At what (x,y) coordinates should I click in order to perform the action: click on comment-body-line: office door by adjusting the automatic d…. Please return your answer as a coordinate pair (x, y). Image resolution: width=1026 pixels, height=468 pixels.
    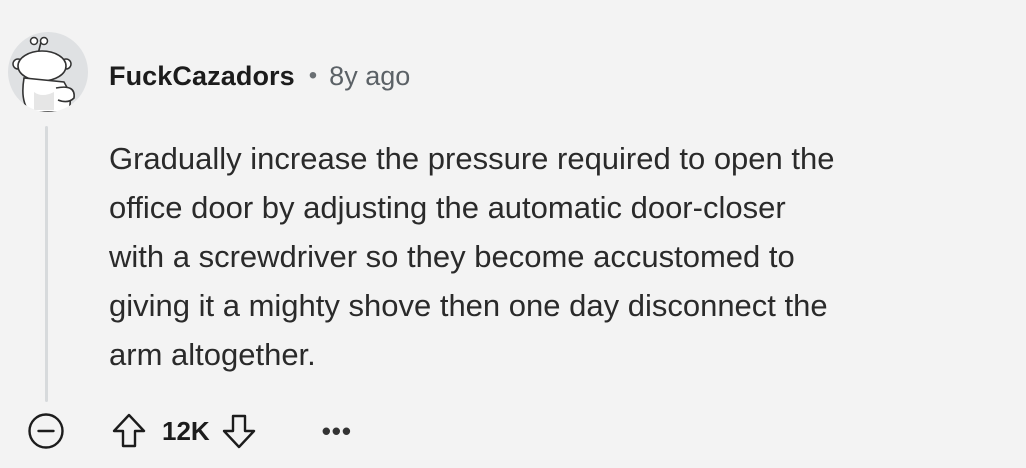
    Looking at the image, I should click on (447, 207).